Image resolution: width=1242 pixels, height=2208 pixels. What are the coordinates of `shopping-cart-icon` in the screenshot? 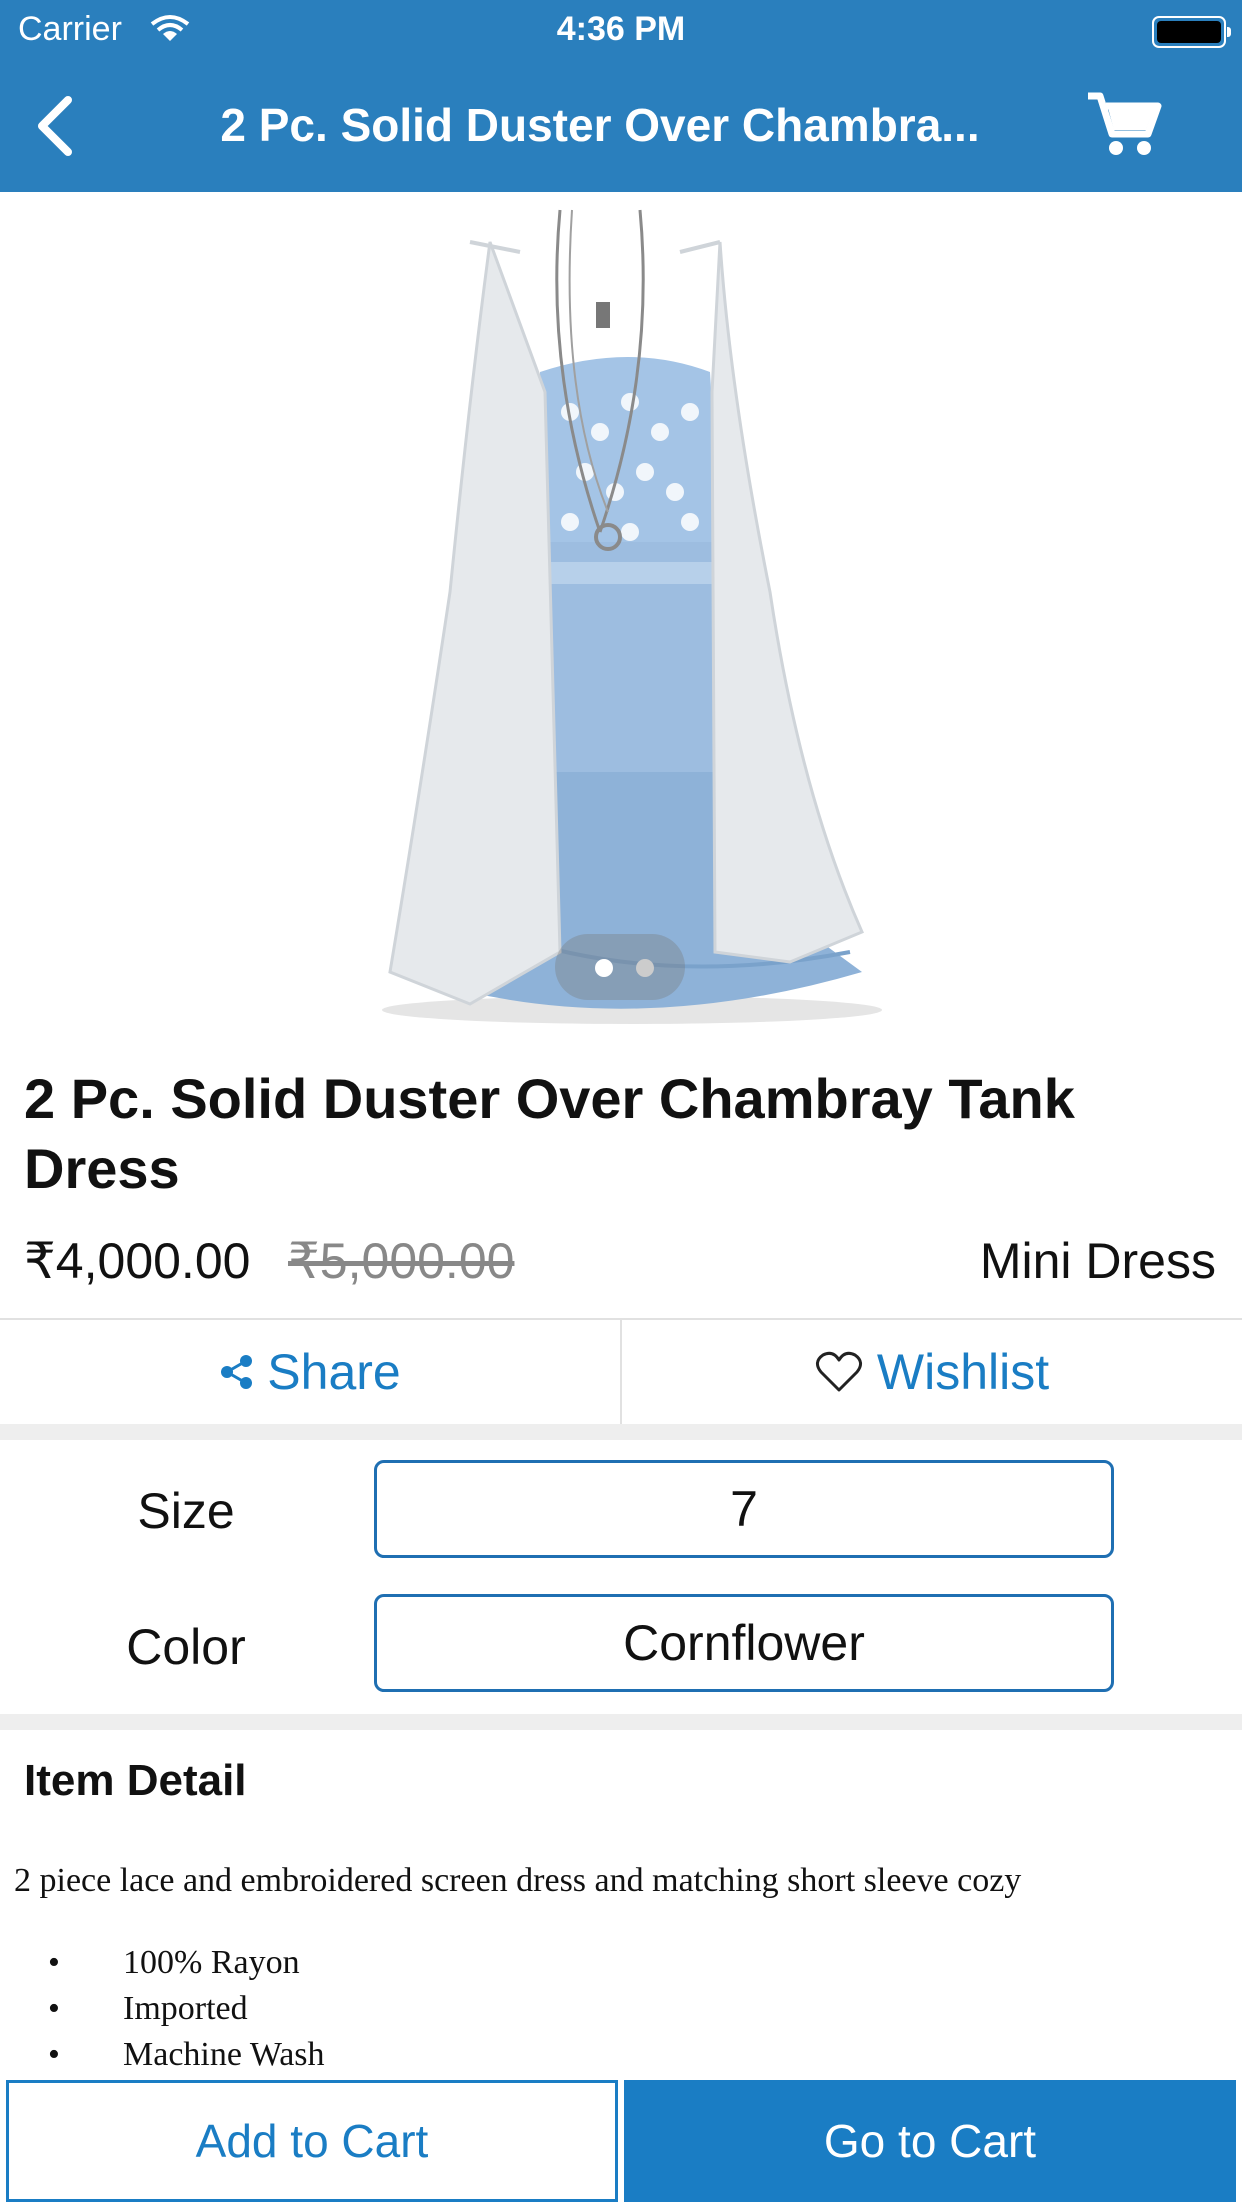 It's located at (1124, 125).